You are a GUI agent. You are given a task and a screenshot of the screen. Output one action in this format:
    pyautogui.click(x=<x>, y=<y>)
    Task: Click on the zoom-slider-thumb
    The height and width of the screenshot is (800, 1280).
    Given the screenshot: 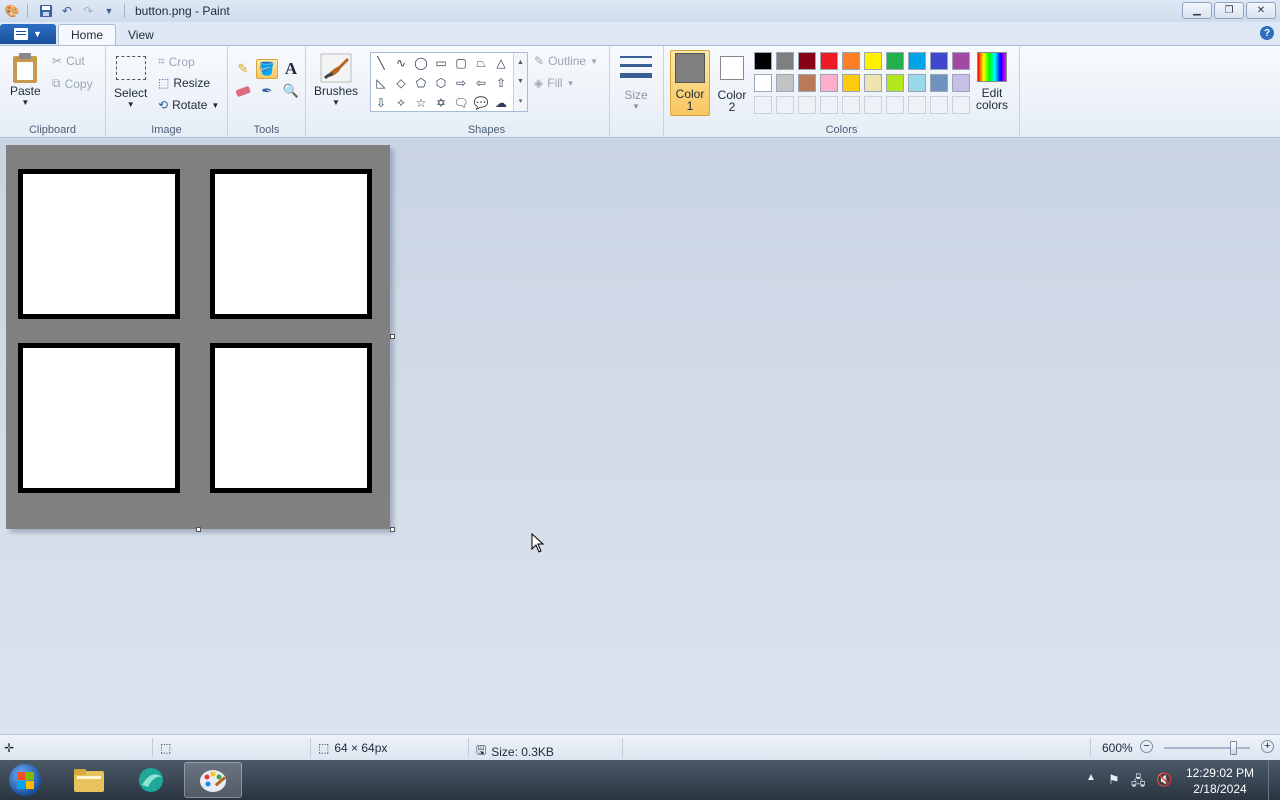 What is the action you would take?
    pyautogui.click(x=1233, y=748)
    